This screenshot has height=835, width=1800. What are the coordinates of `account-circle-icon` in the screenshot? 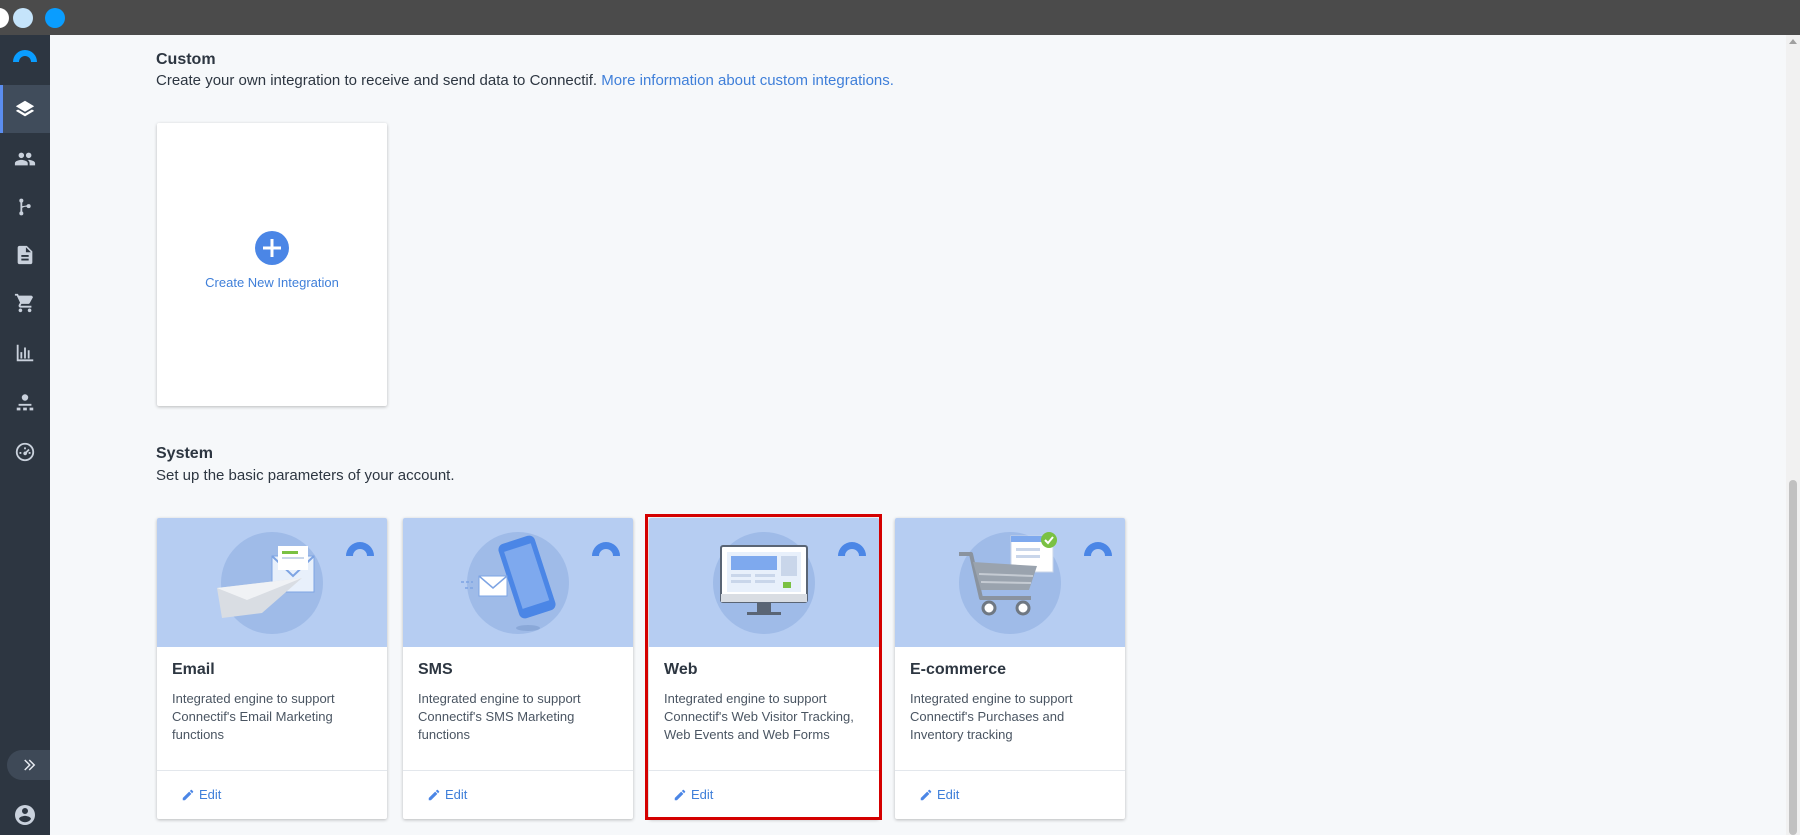 It's located at (25, 815).